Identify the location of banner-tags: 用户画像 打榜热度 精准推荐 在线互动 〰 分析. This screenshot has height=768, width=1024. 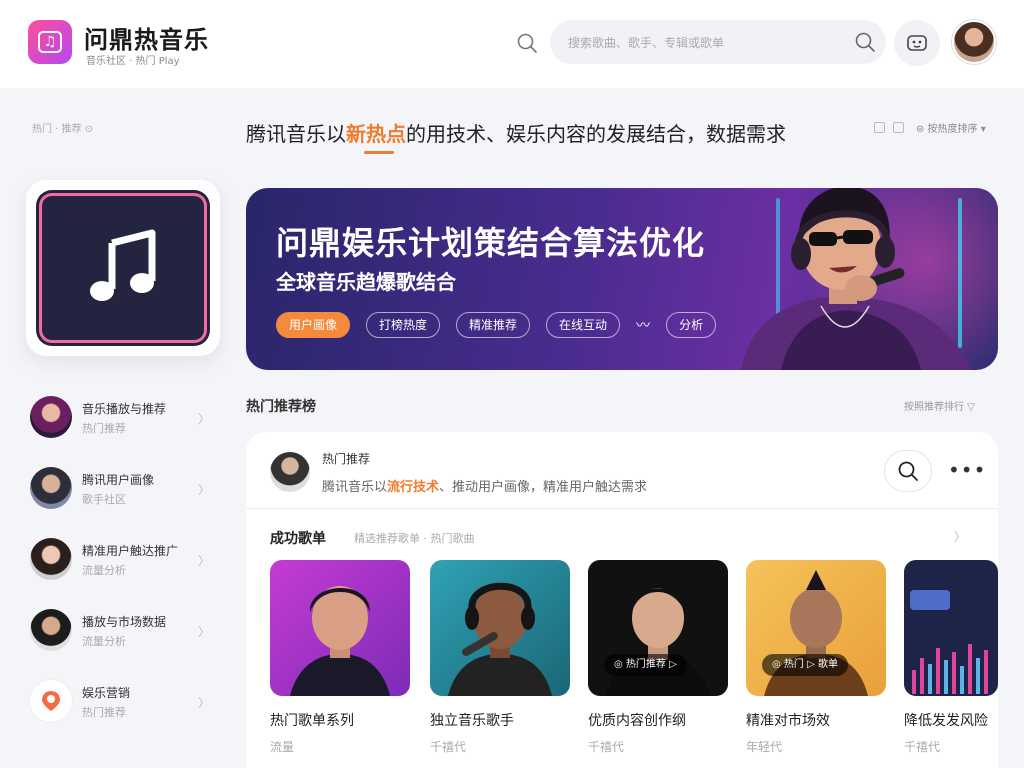
(496, 325).